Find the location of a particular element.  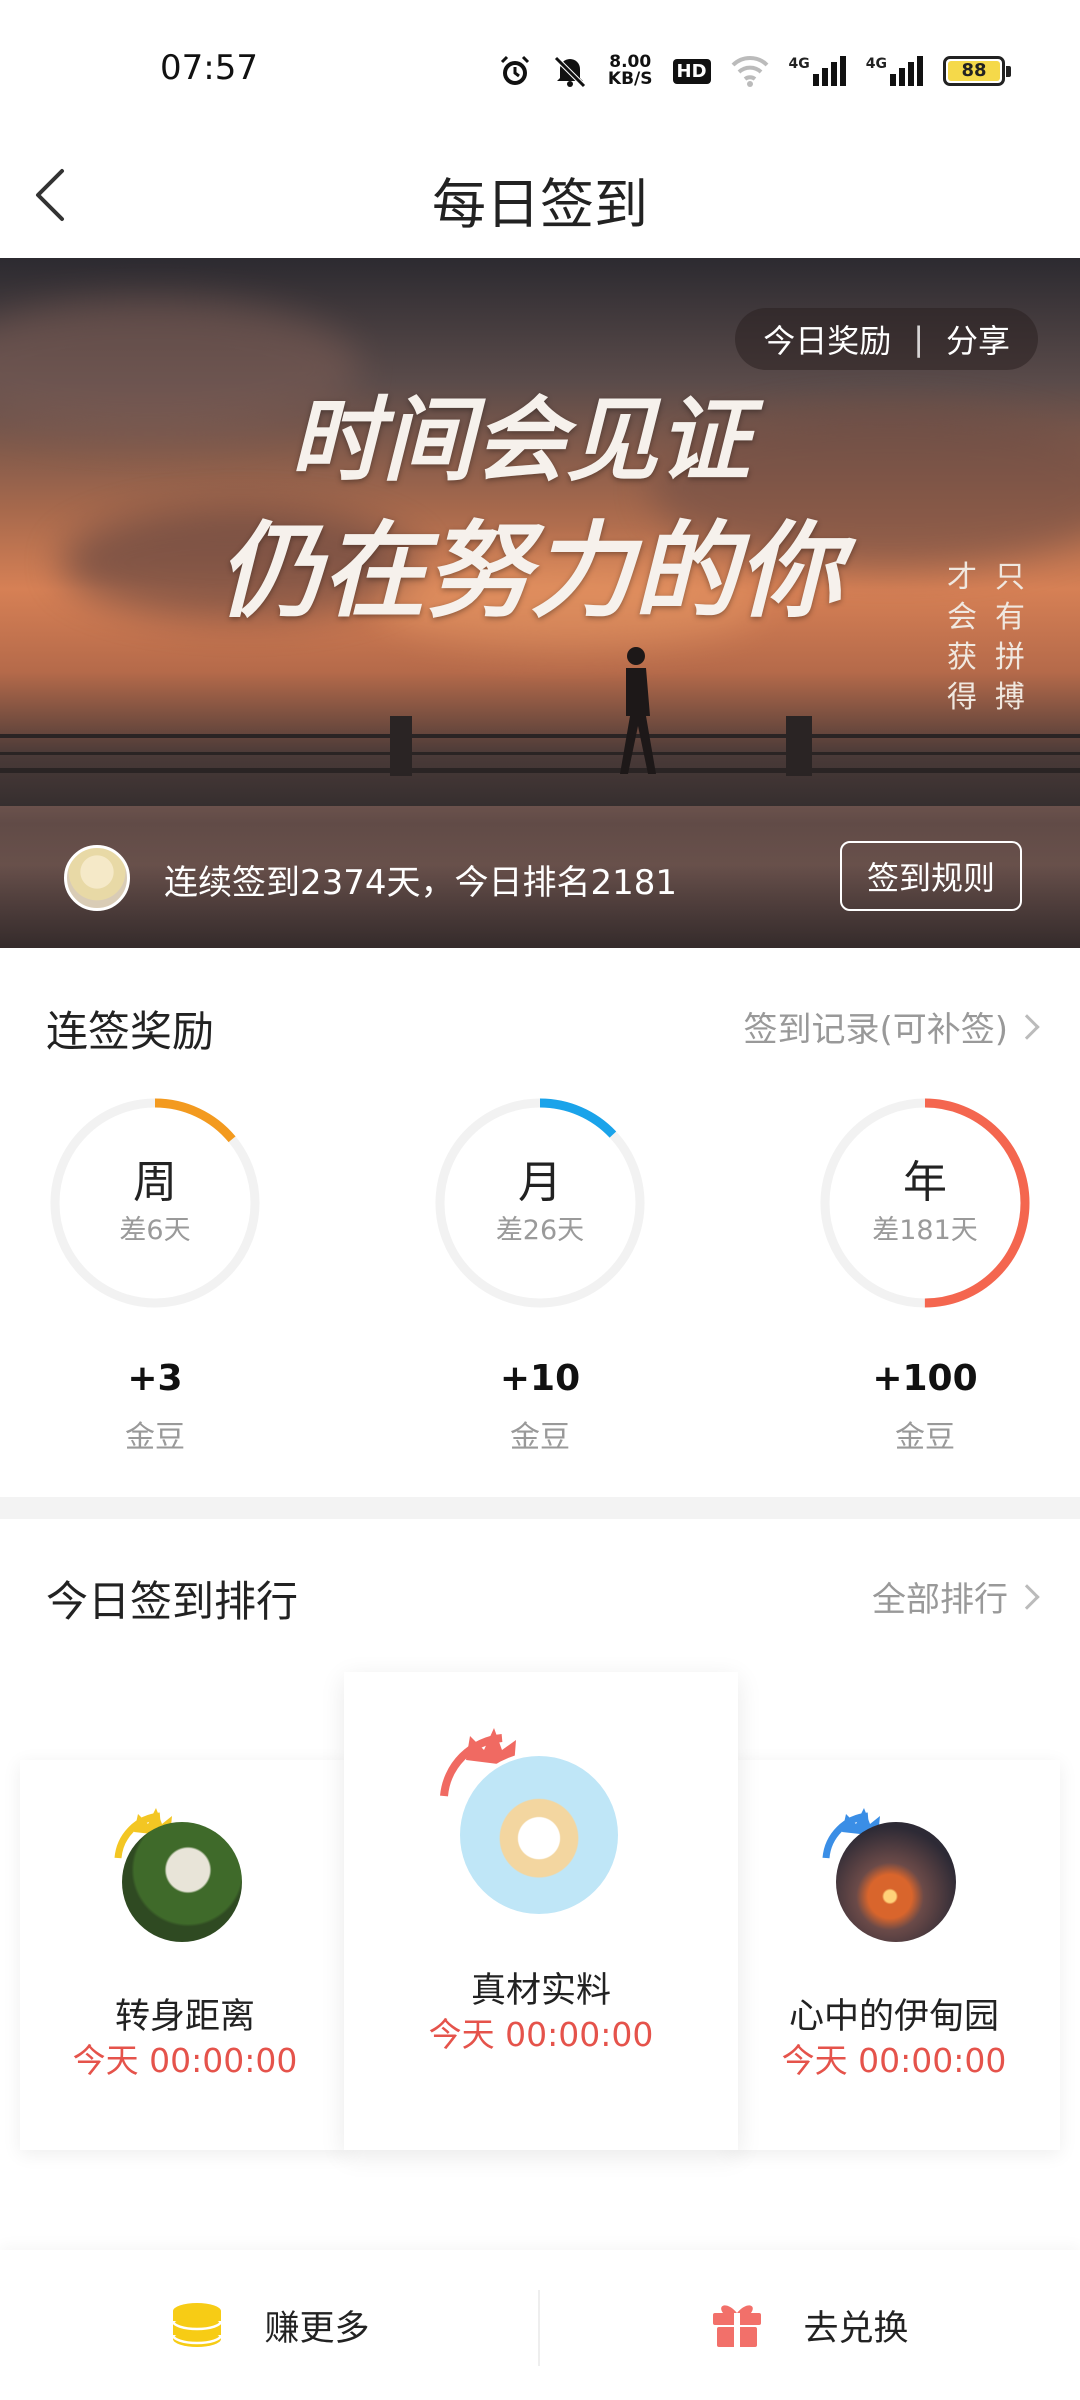

earn-more-label: 赚更多 is located at coordinates (317, 2328).